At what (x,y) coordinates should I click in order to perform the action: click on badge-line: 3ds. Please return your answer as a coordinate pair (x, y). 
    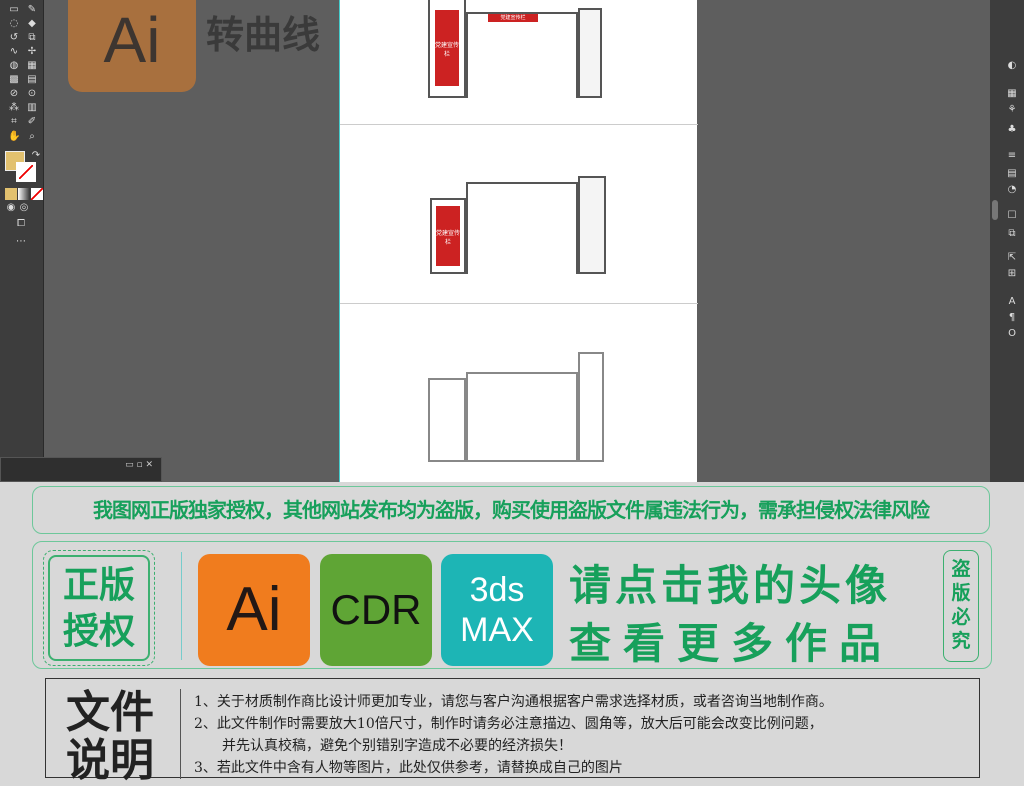
    Looking at the image, I should click on (497, 590).